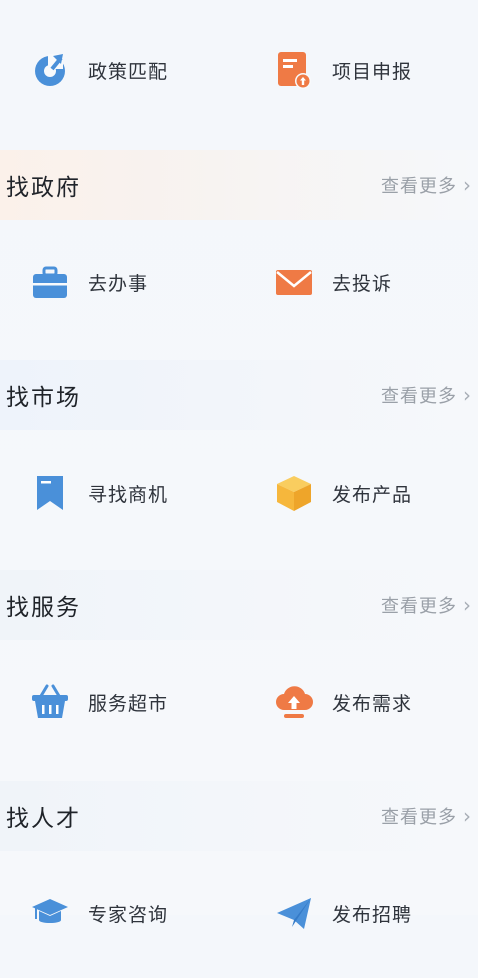 The image size is (478, 978). I want to click on handle-affairs-label: 去办事, so click(118, 283).